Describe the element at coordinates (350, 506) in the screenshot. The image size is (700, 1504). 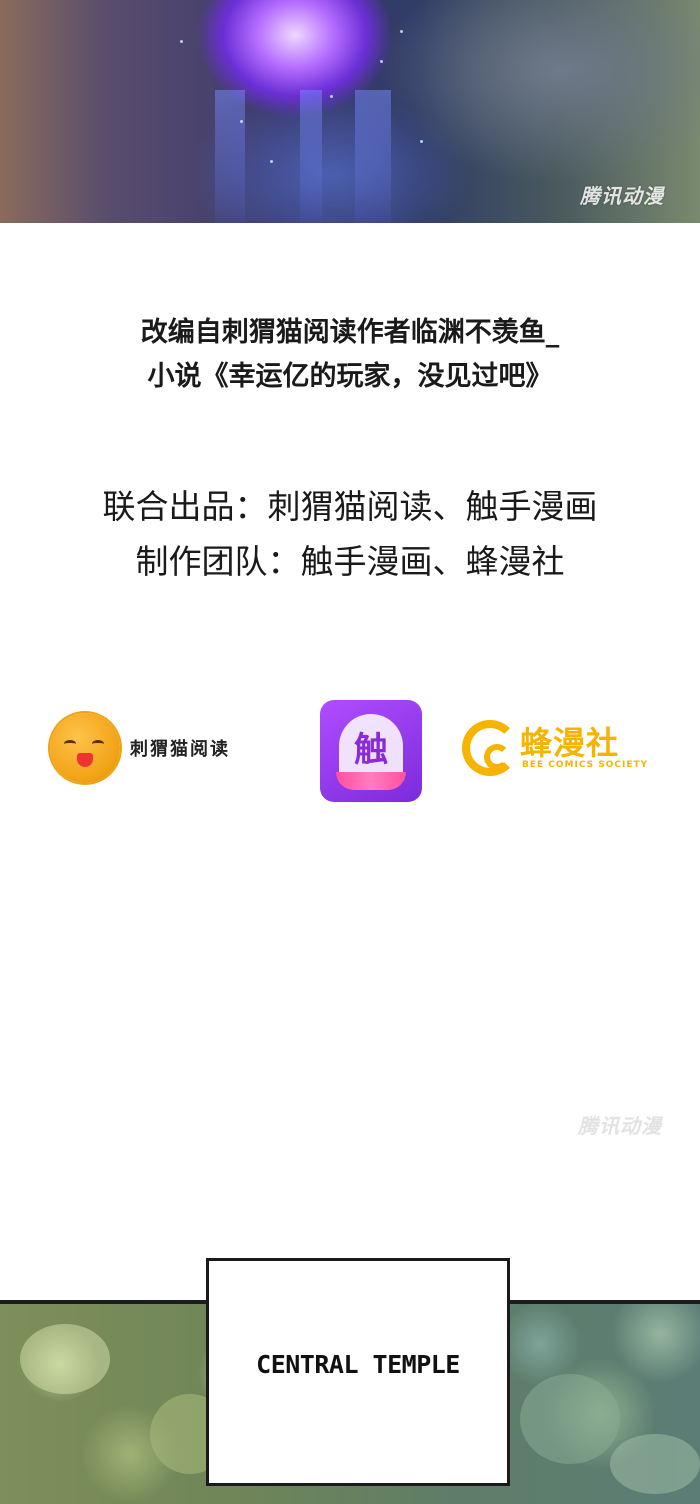
I see `co-production-credit: 联合出品：刺猬猫阅读、触手漫画` at that location.